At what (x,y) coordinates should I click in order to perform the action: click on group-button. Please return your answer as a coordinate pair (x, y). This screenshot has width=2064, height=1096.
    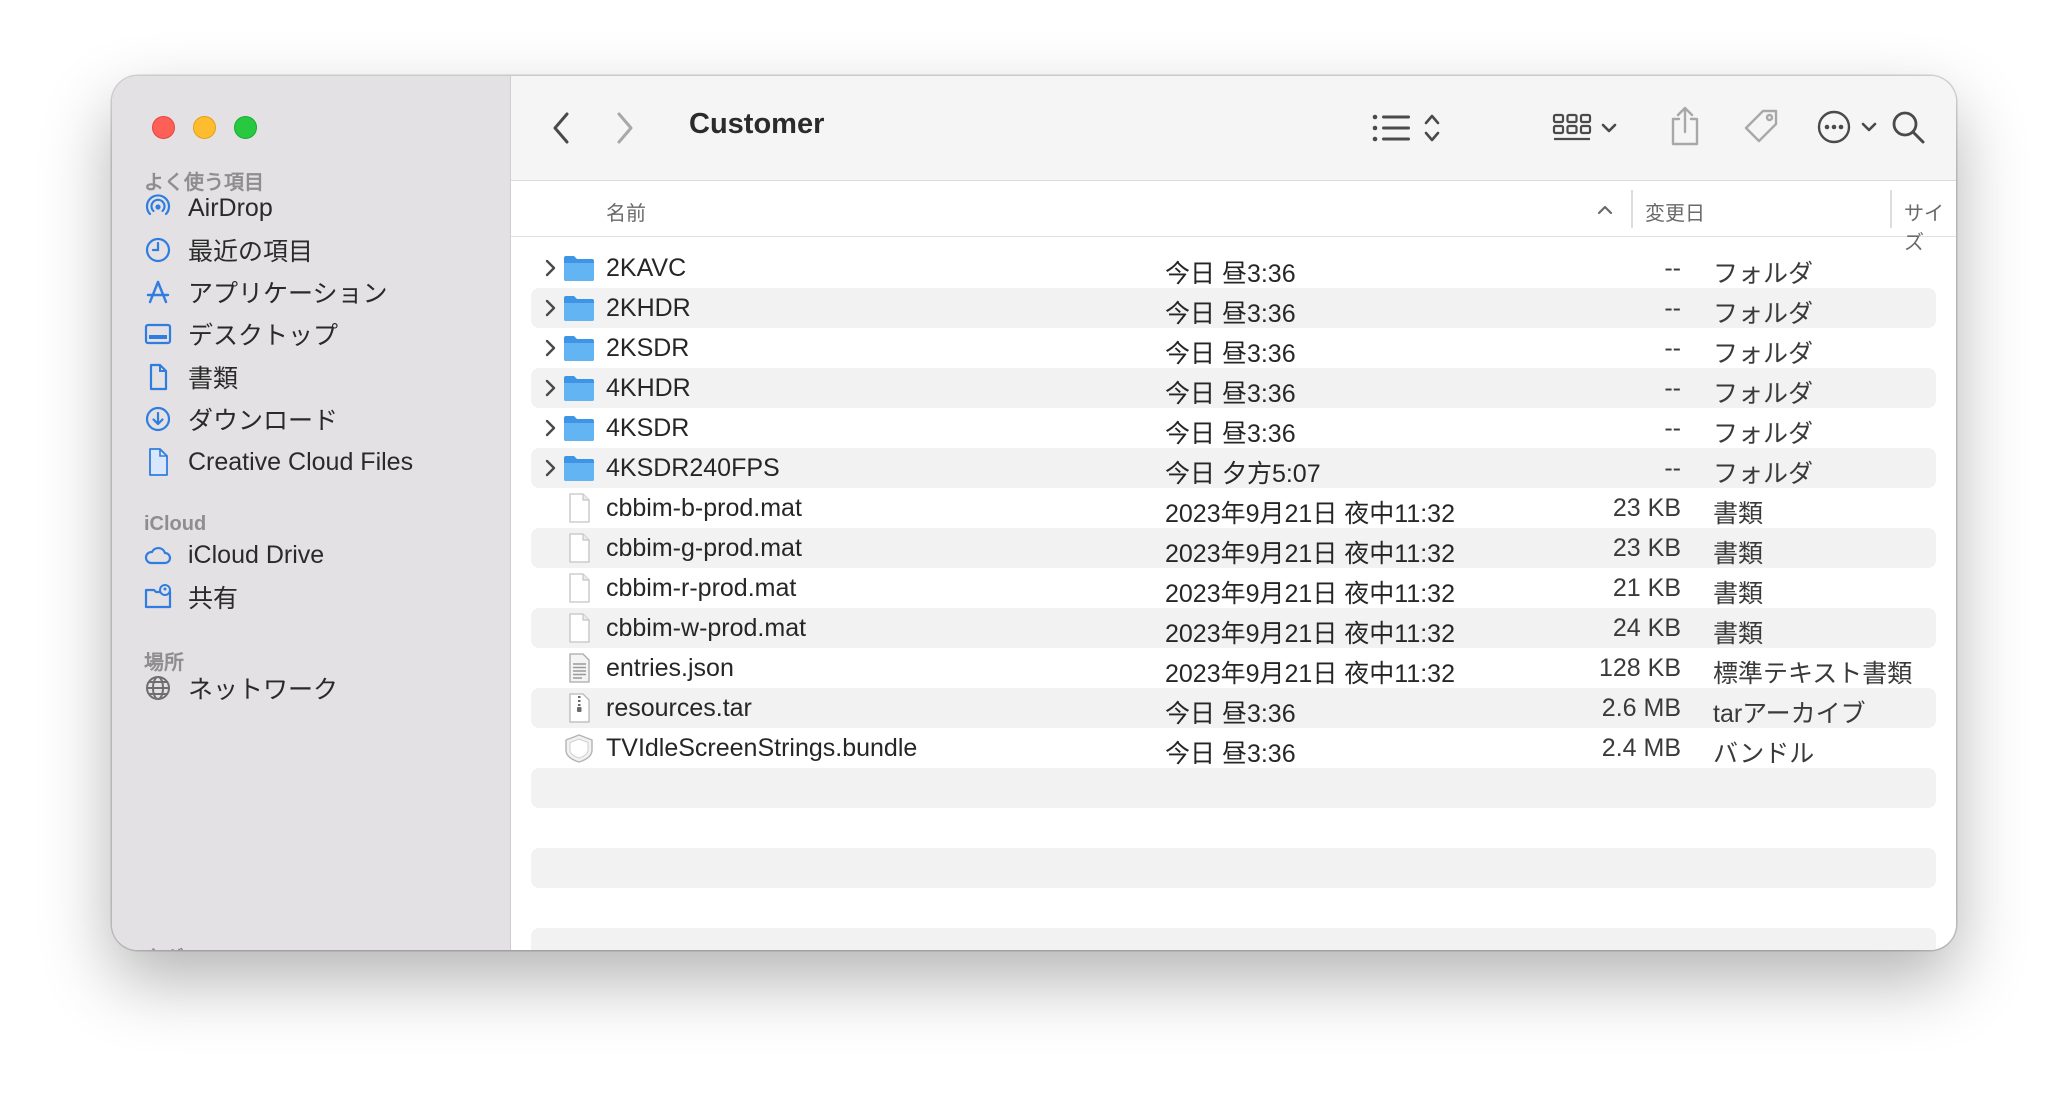
    Looking at the image, I should click on (1585, 128).